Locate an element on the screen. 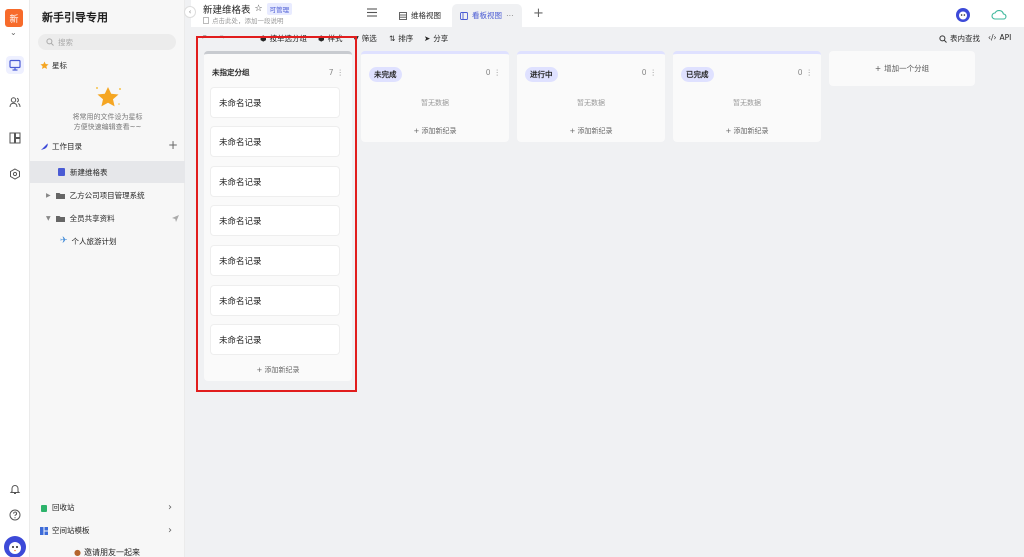 The image size is (1024, 557). send-icon: ➤ is located at coordinates (427, 38).